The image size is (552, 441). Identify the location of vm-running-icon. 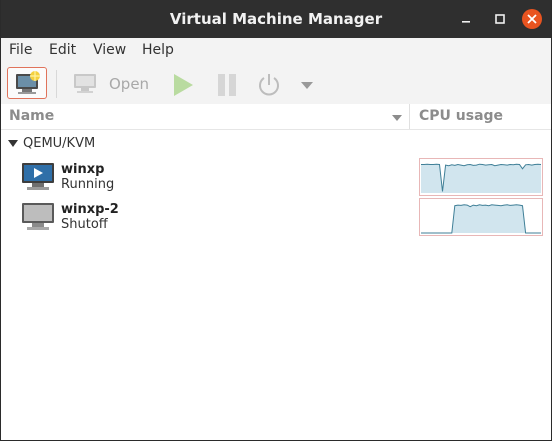
(38, 176).